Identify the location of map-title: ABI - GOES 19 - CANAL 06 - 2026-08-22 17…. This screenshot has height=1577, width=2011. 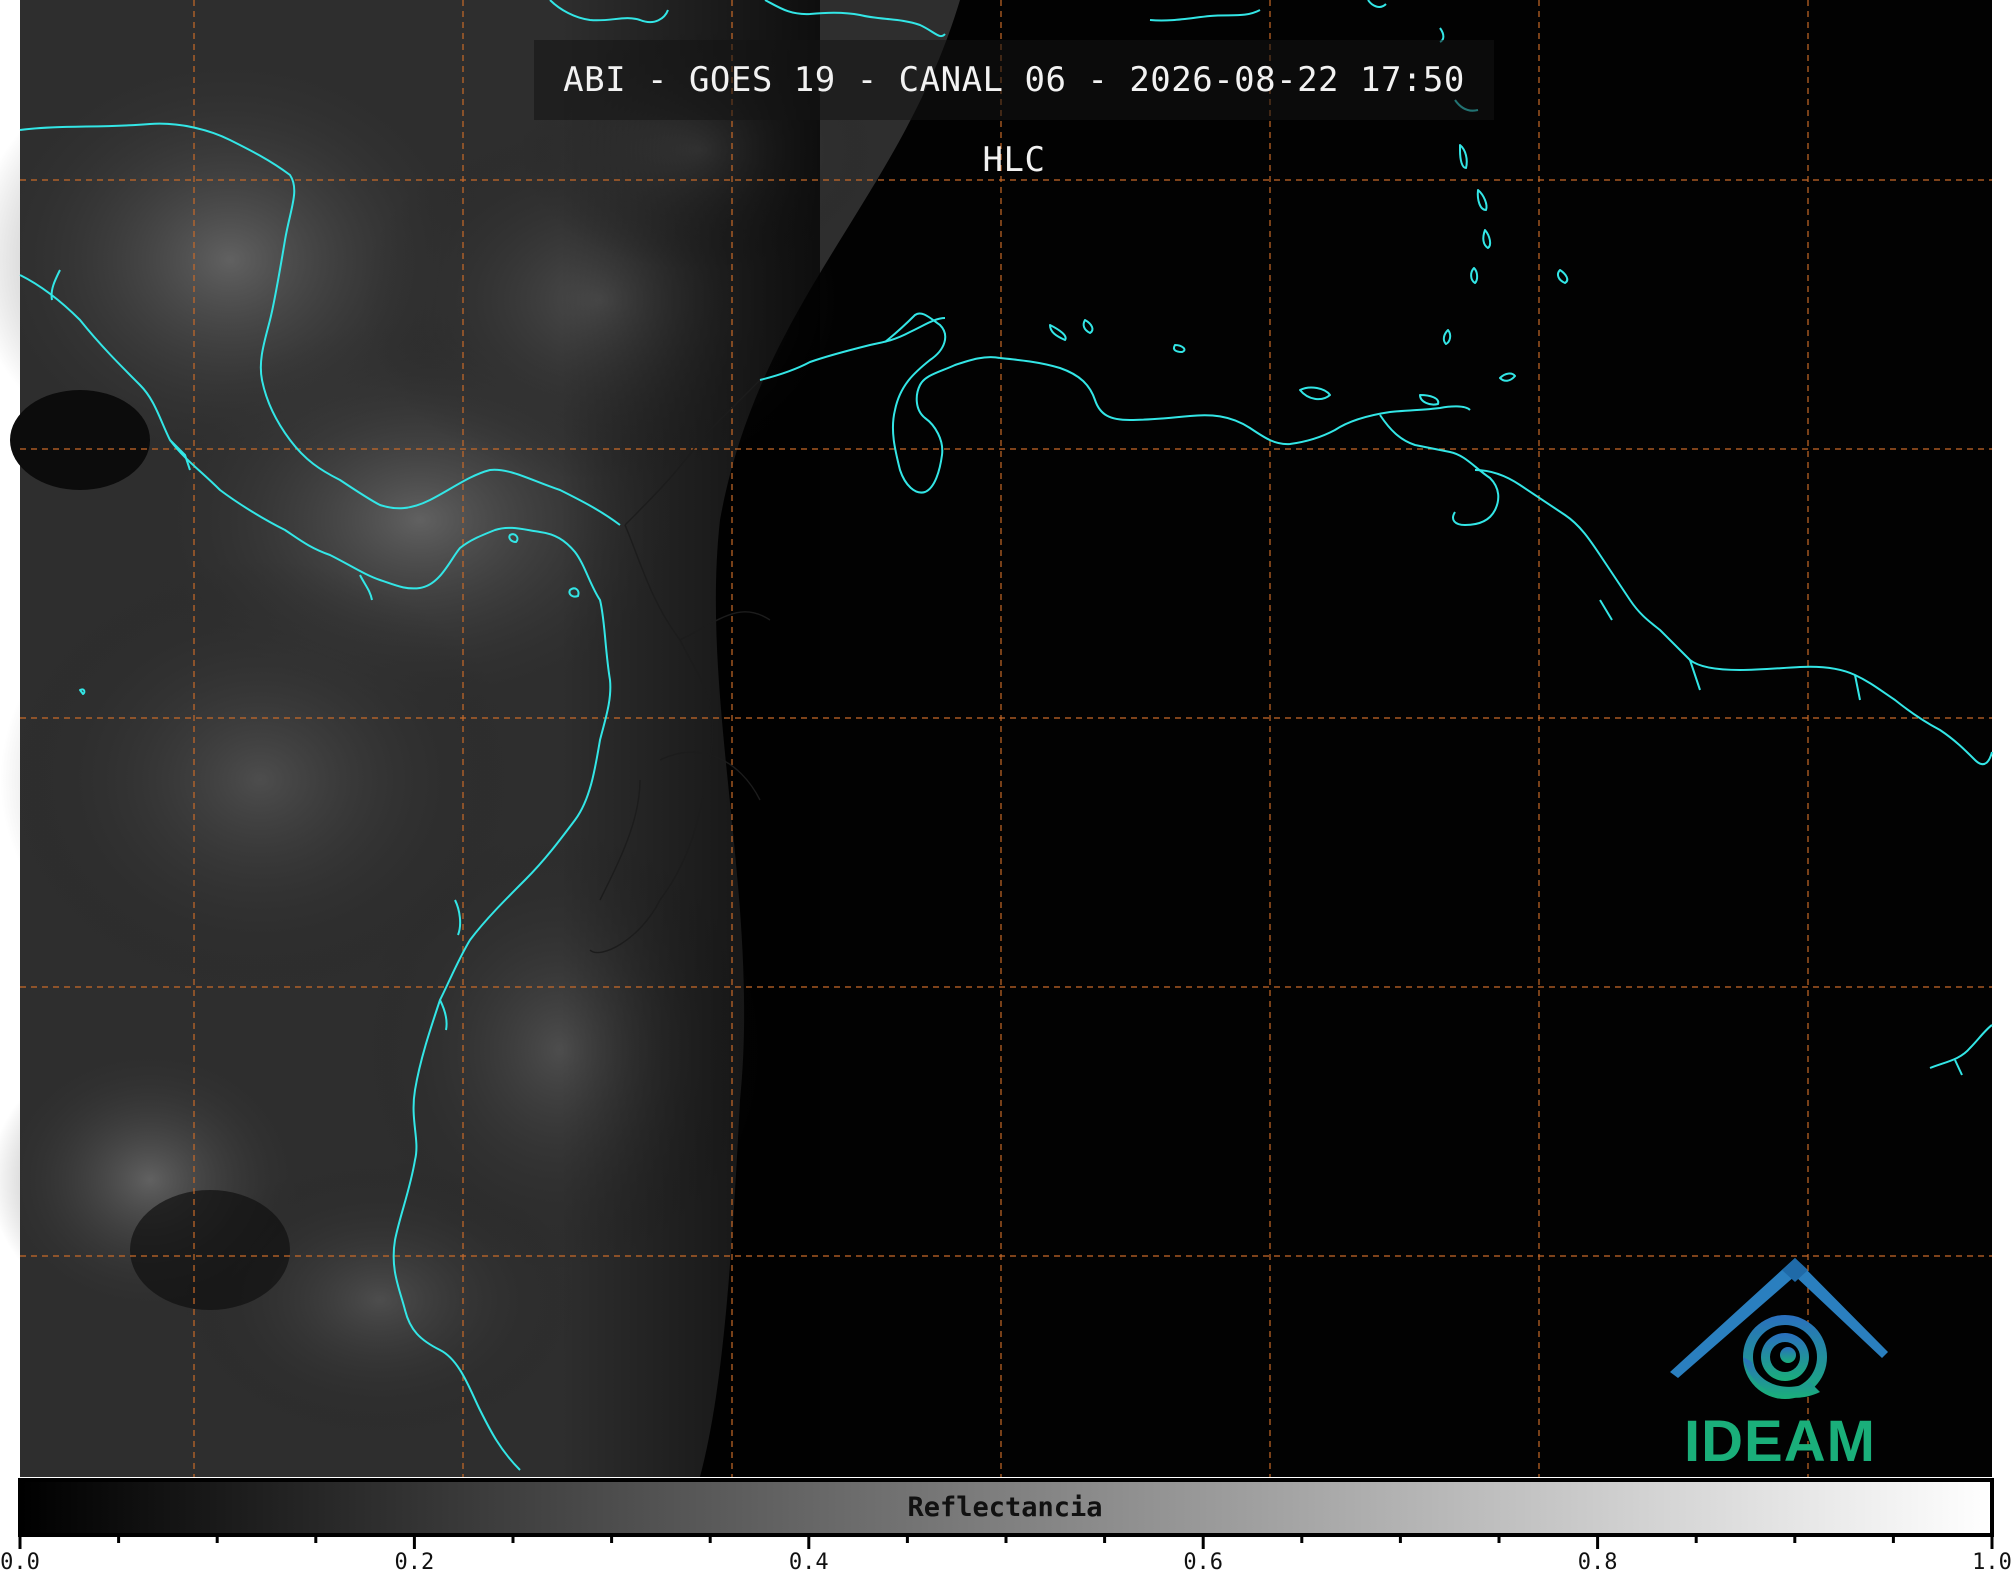
(1014, 120).